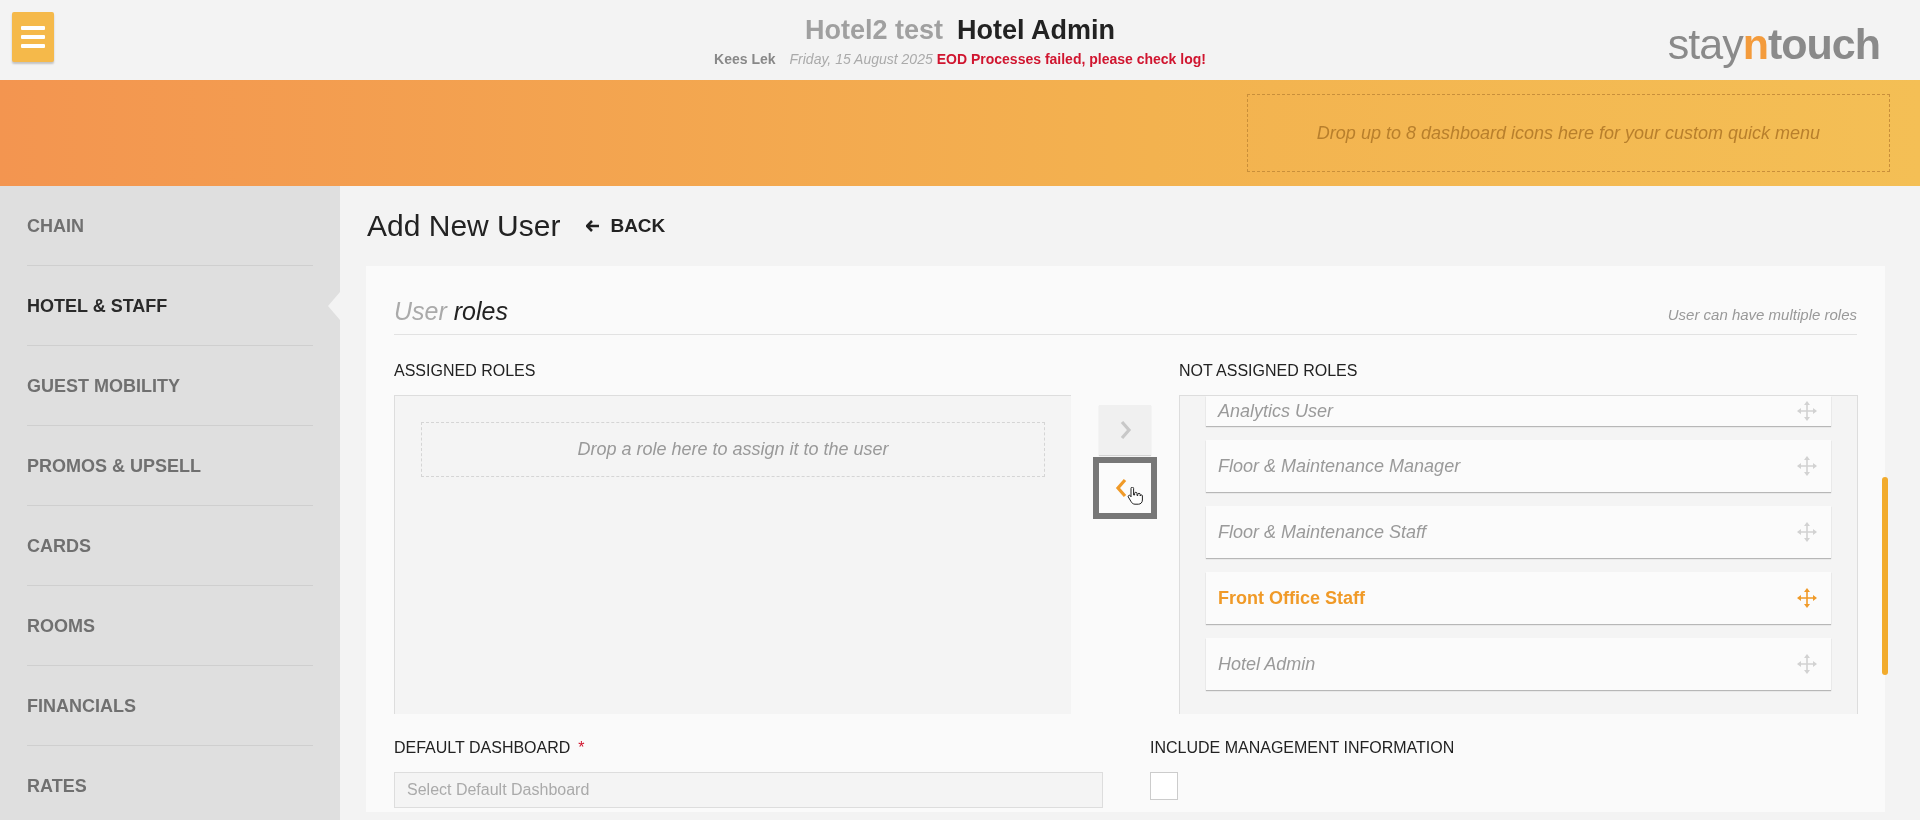 The height and width of the screenshot is (820, 1920). Describe the element at coordinates (1885, 576) in the screenshot. I see `scrollbar` at that location.